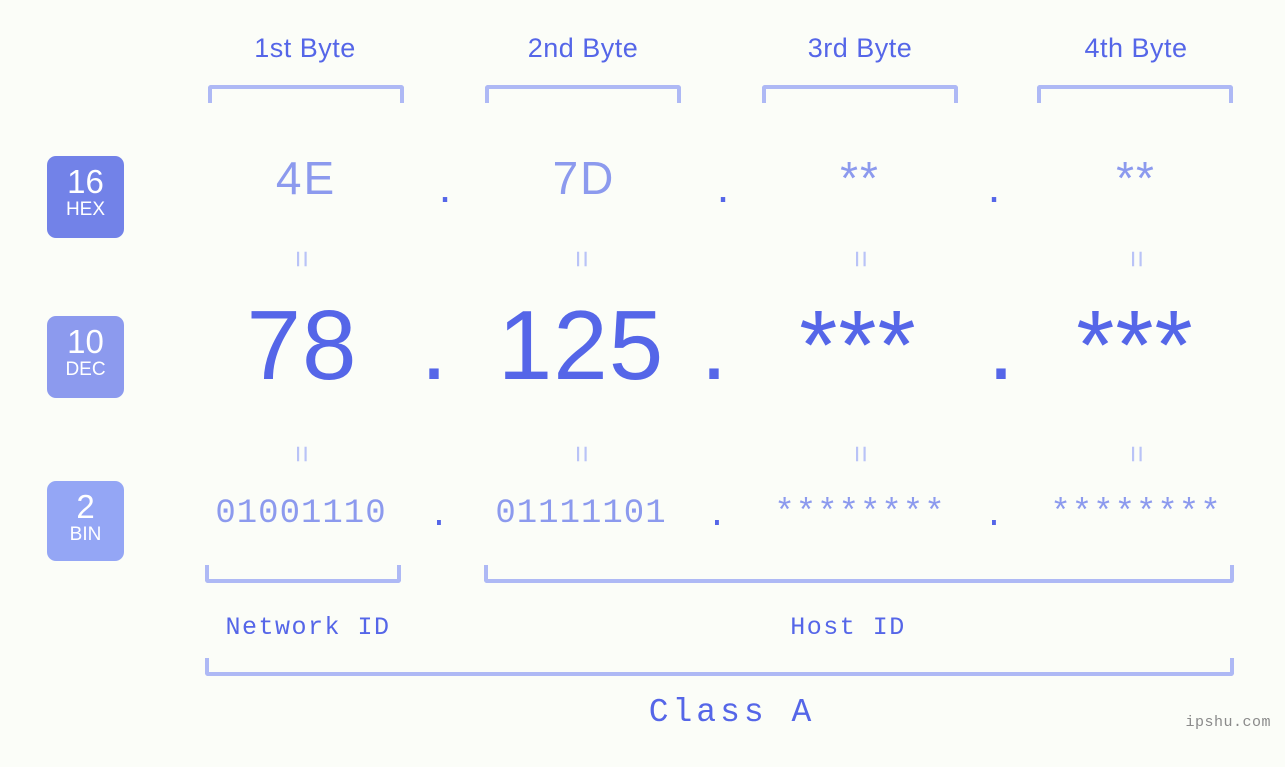 Image resolution: width=1285 pixels, height=767 pixels. I want to click on equals-icon-hex-dec-2: =, so click(581, 259).